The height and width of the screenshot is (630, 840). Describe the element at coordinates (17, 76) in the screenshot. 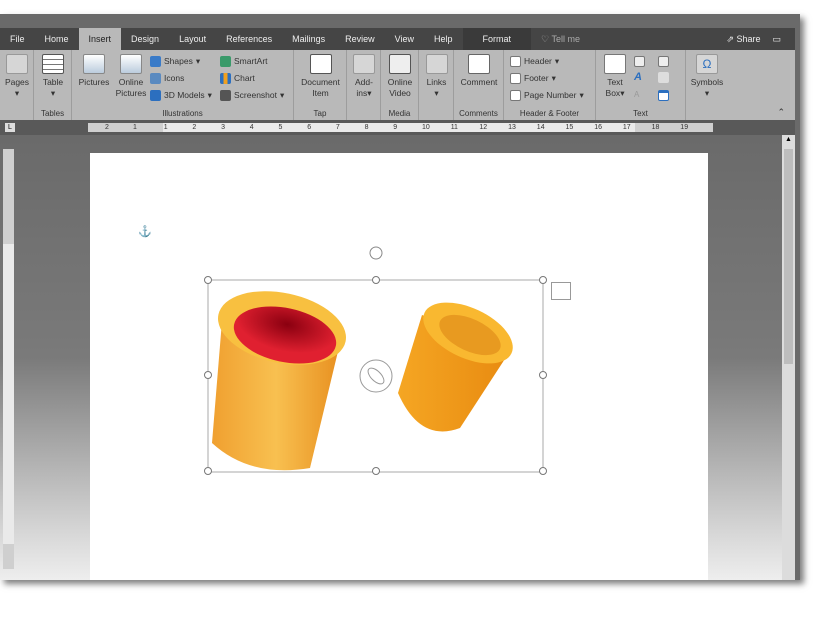

I see `pages-button: Pages ▾` at that location.